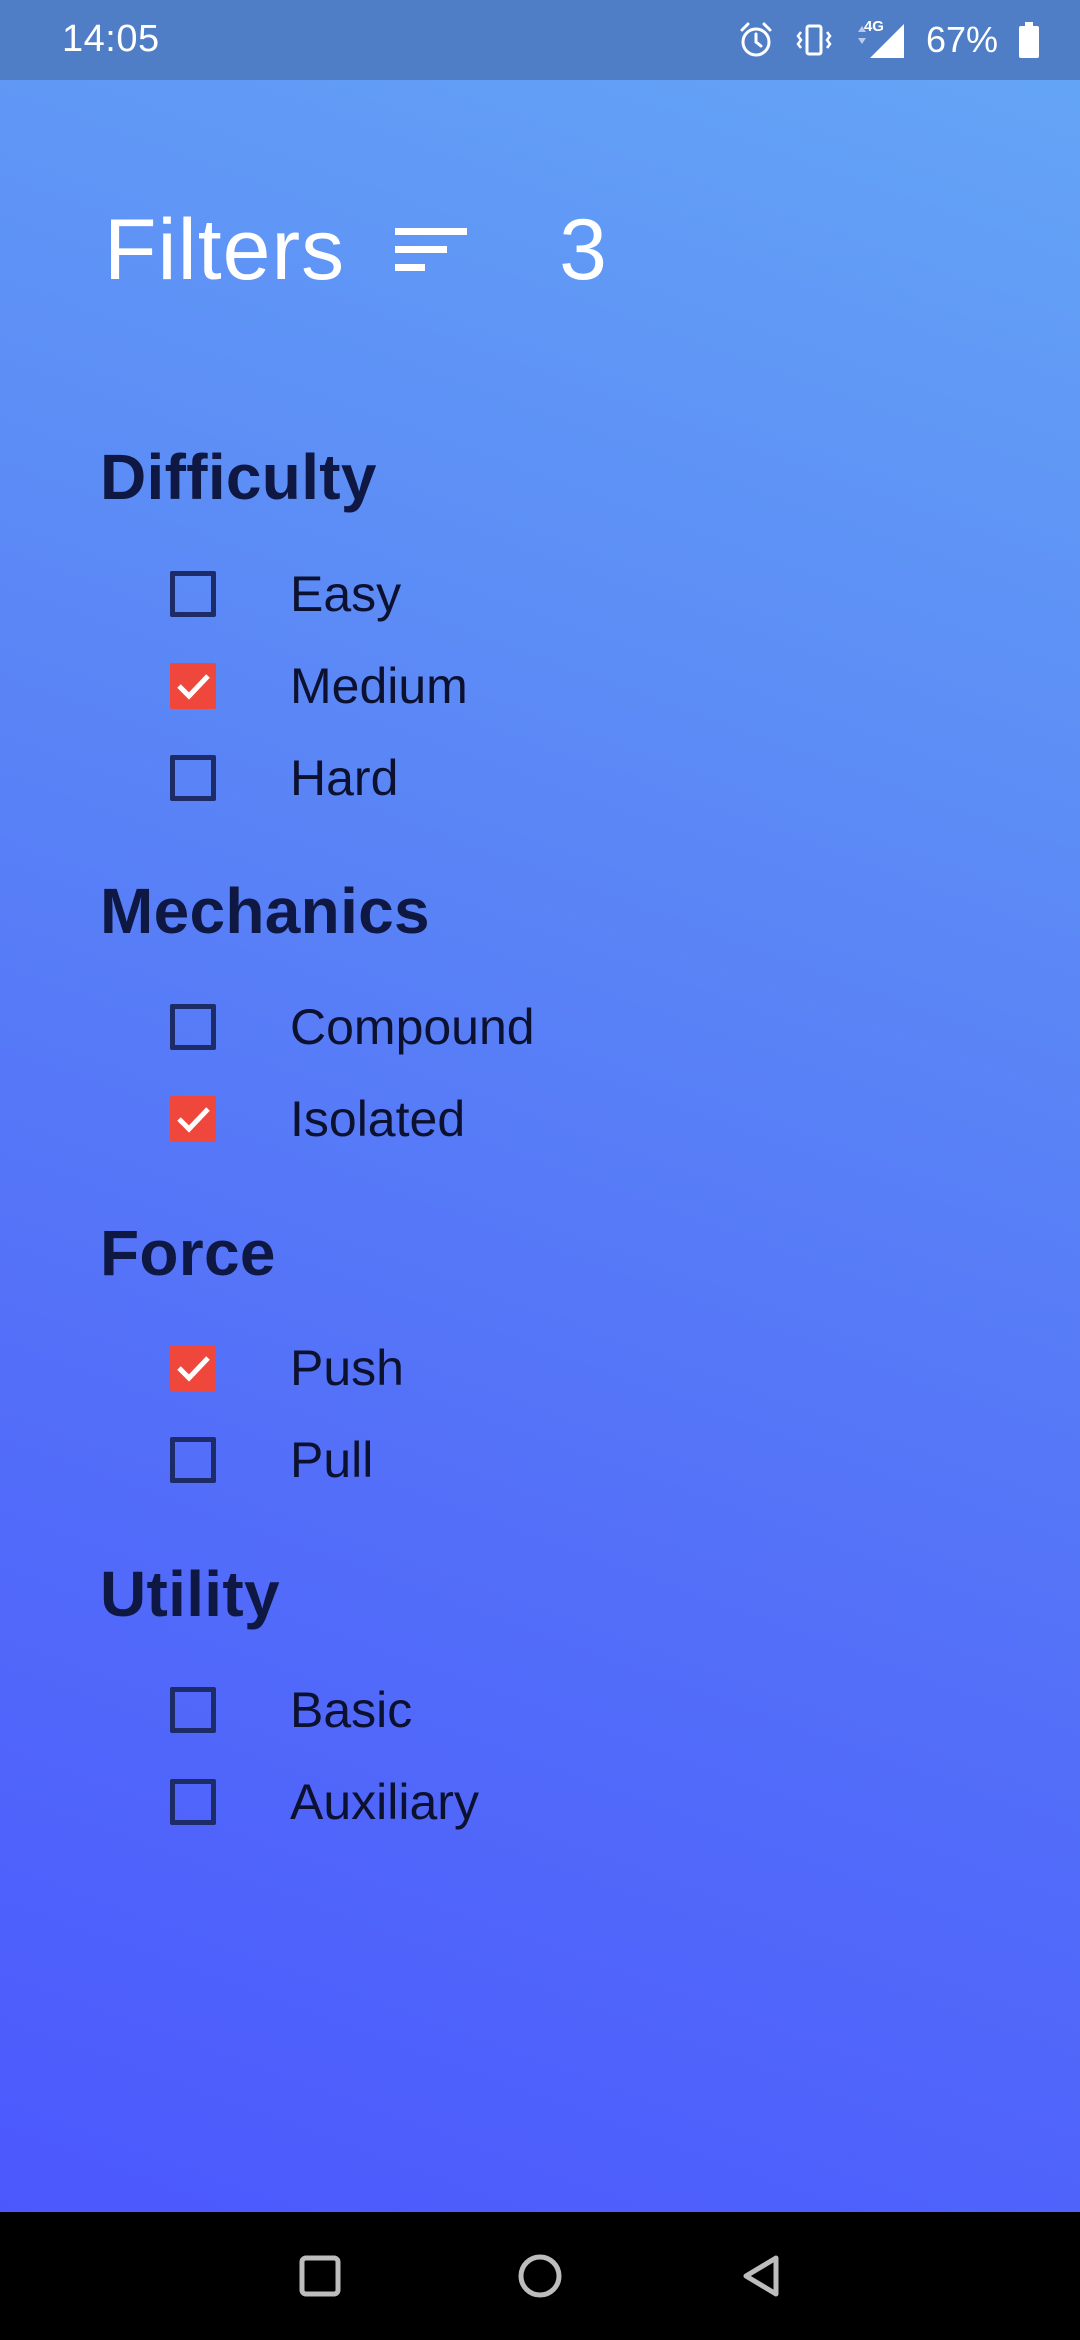  I want to click on checkbox-medium, so click(193, 686).